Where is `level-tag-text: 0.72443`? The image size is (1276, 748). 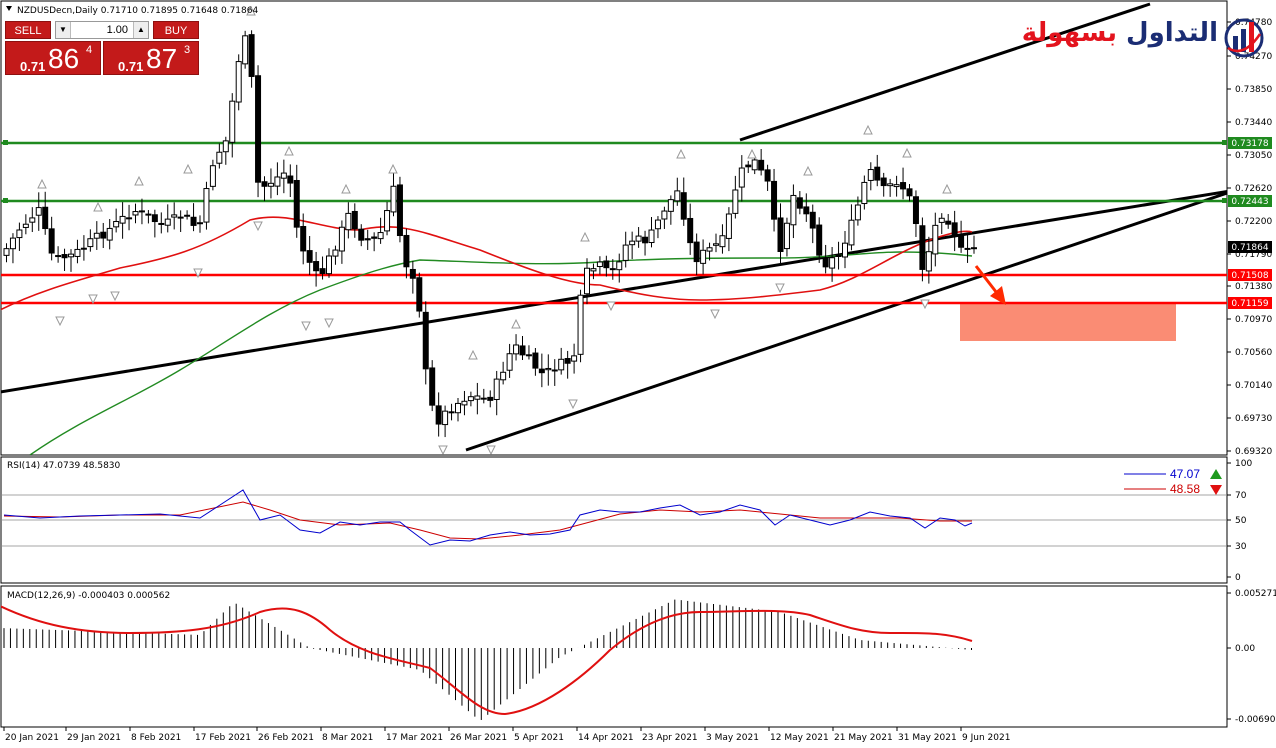
level-tag-text: 0.72443 is located at coordinates (1249, 202).